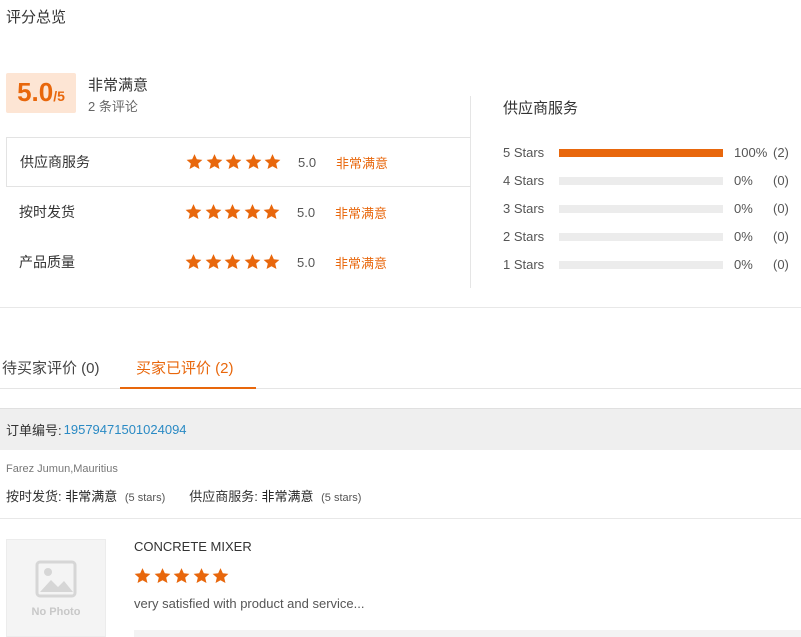  I want to click on product-name: CONCRETE MIXER, so click(193, 546).